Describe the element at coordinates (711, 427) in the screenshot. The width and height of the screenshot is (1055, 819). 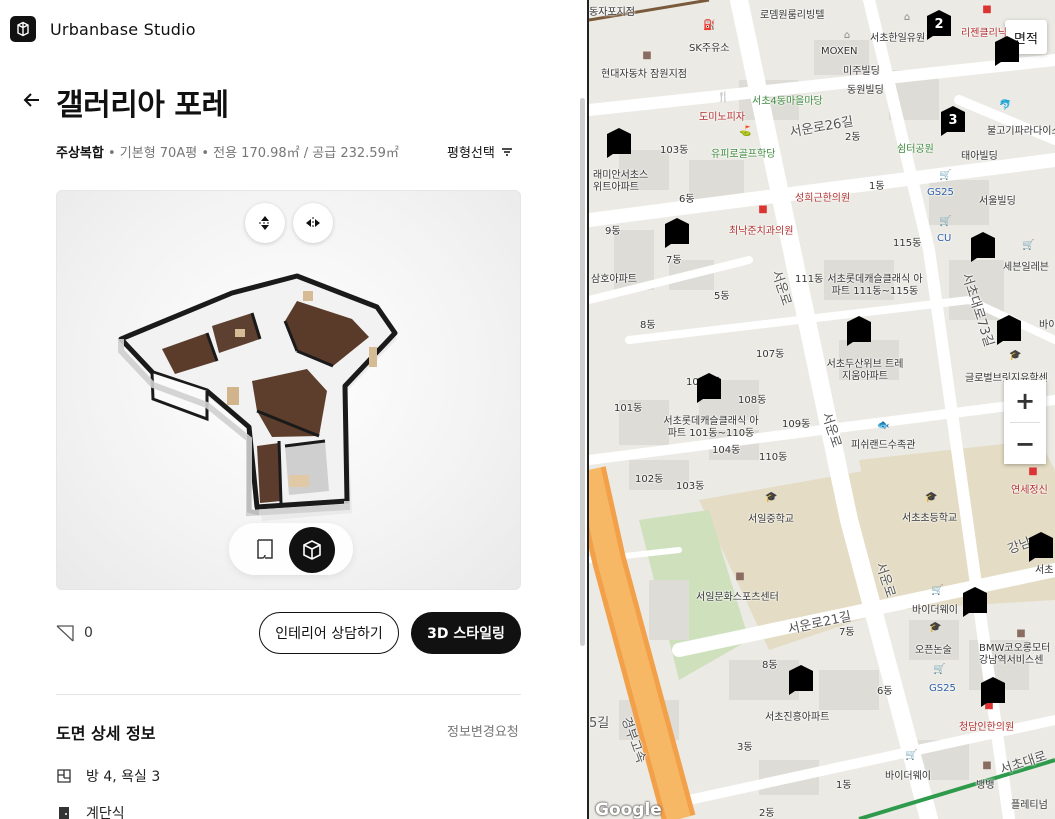
I see `map-label: 서초롯데캐슬클래식 아파트 101동~110동` at that location.